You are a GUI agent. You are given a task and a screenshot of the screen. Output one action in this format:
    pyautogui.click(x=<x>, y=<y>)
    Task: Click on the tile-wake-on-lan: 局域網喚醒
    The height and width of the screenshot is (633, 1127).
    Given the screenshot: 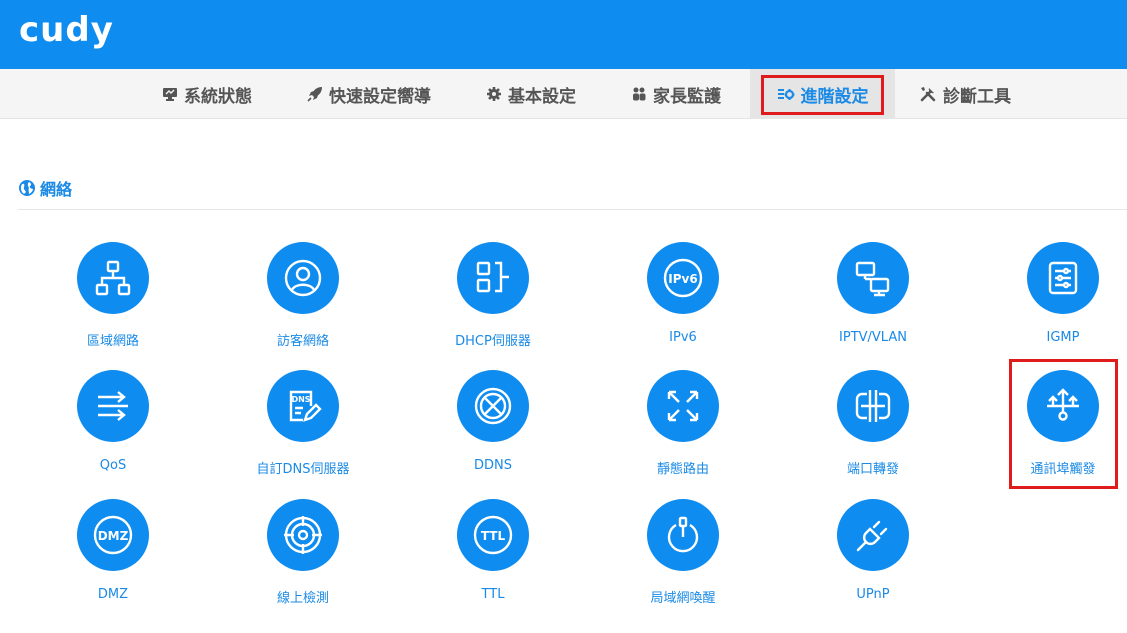 What is the action you would take?
    pyautogui.click(x=683, y=554)
    